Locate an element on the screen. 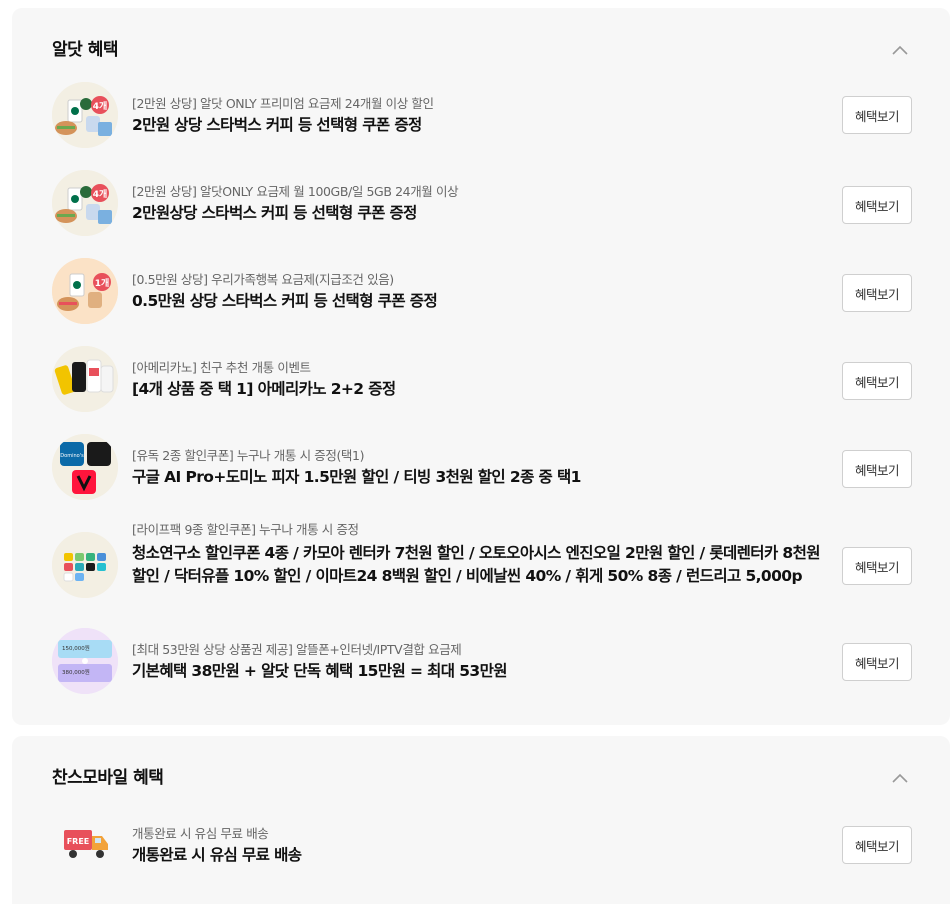 This screenshot has height=904, width=952. gift-card-icon: 150,000원 380,000원 is located at coordinates (85, 661).